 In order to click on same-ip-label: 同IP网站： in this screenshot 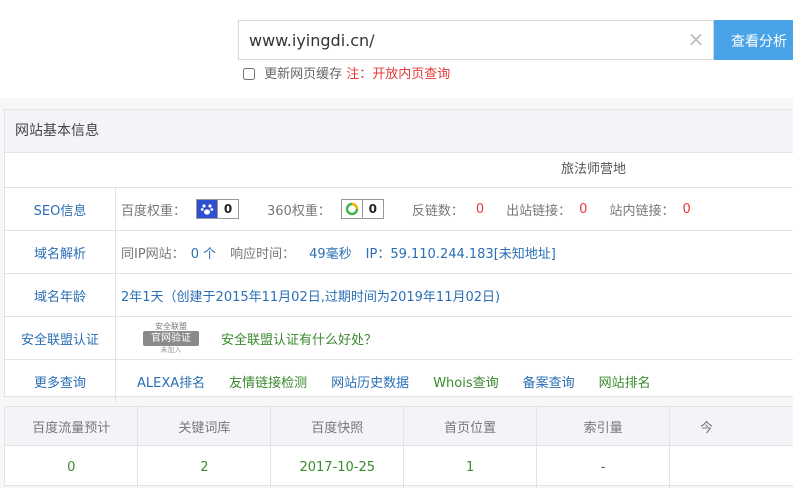, I will do `click(153, 252)`.